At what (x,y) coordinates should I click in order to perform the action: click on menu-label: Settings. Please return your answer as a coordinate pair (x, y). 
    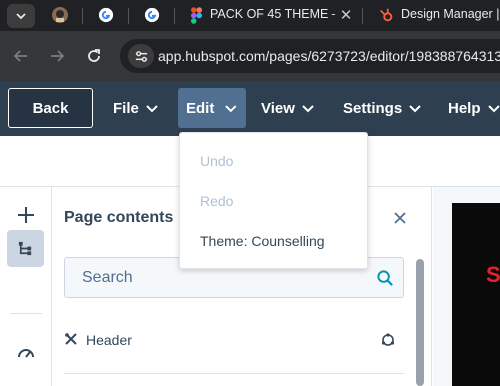
    Looking at the image, I should click on (373, 108).